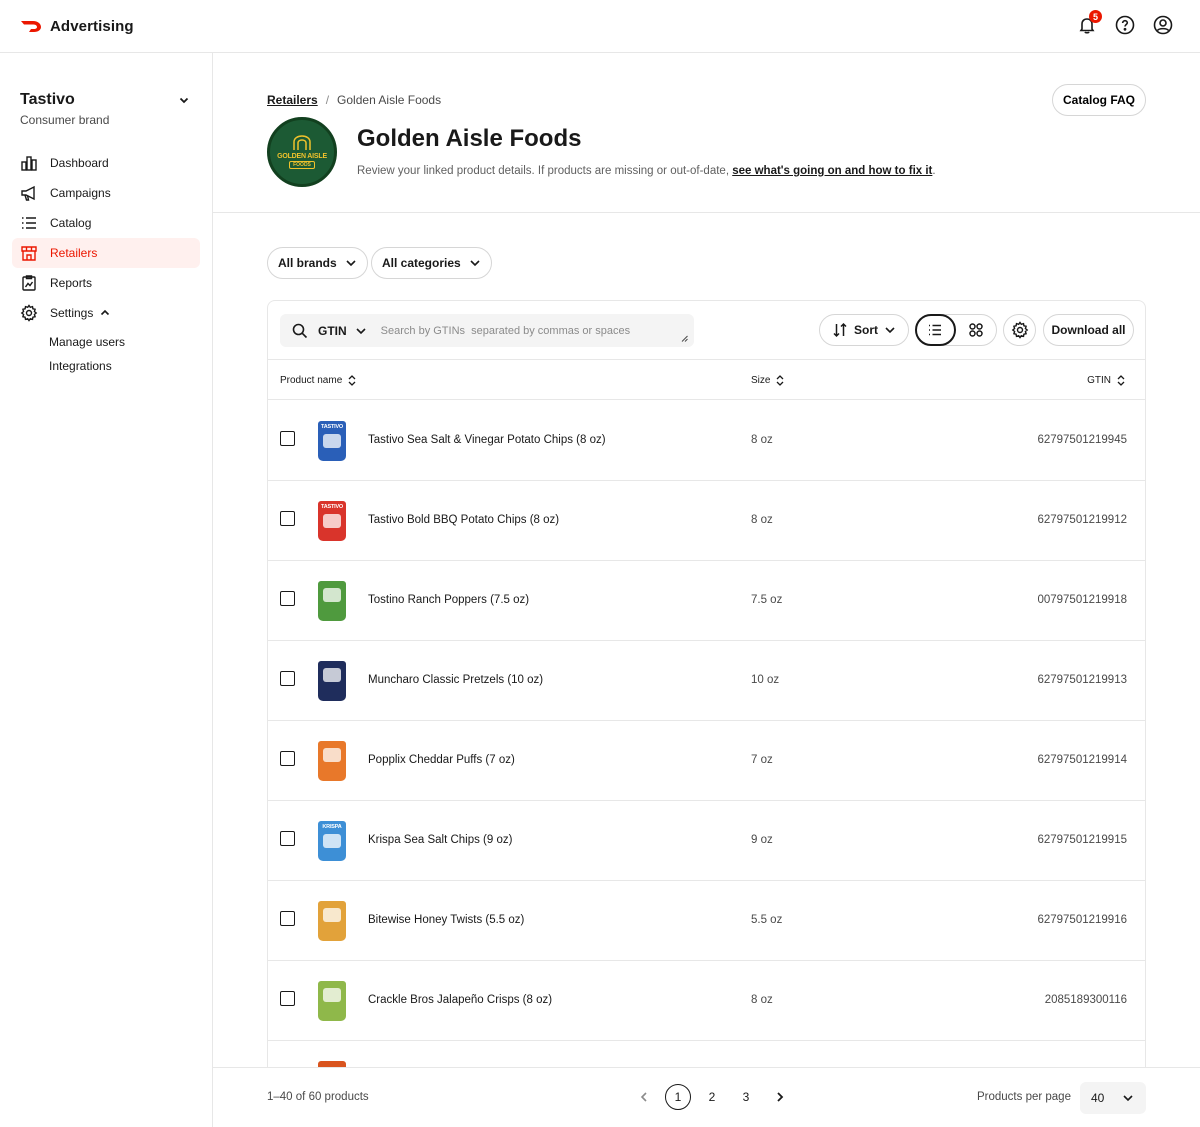  I want to click on product-size: 7.5 oz, so click(767, 600).